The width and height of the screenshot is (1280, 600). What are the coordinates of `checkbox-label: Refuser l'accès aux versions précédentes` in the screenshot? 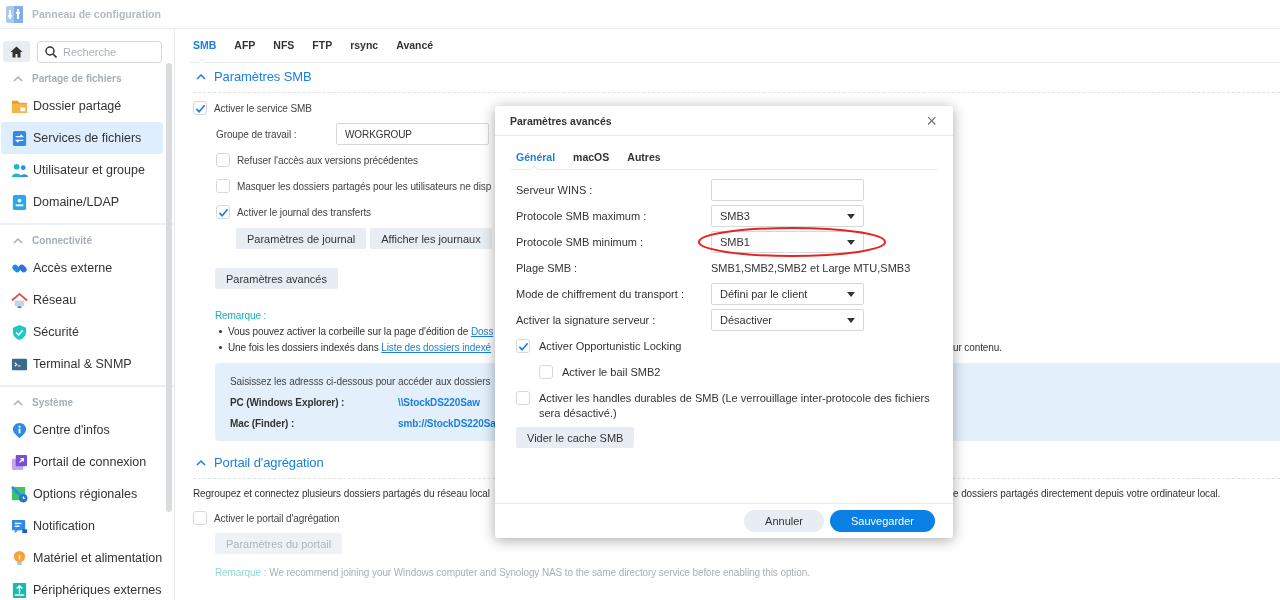 It's located at (327, 160).